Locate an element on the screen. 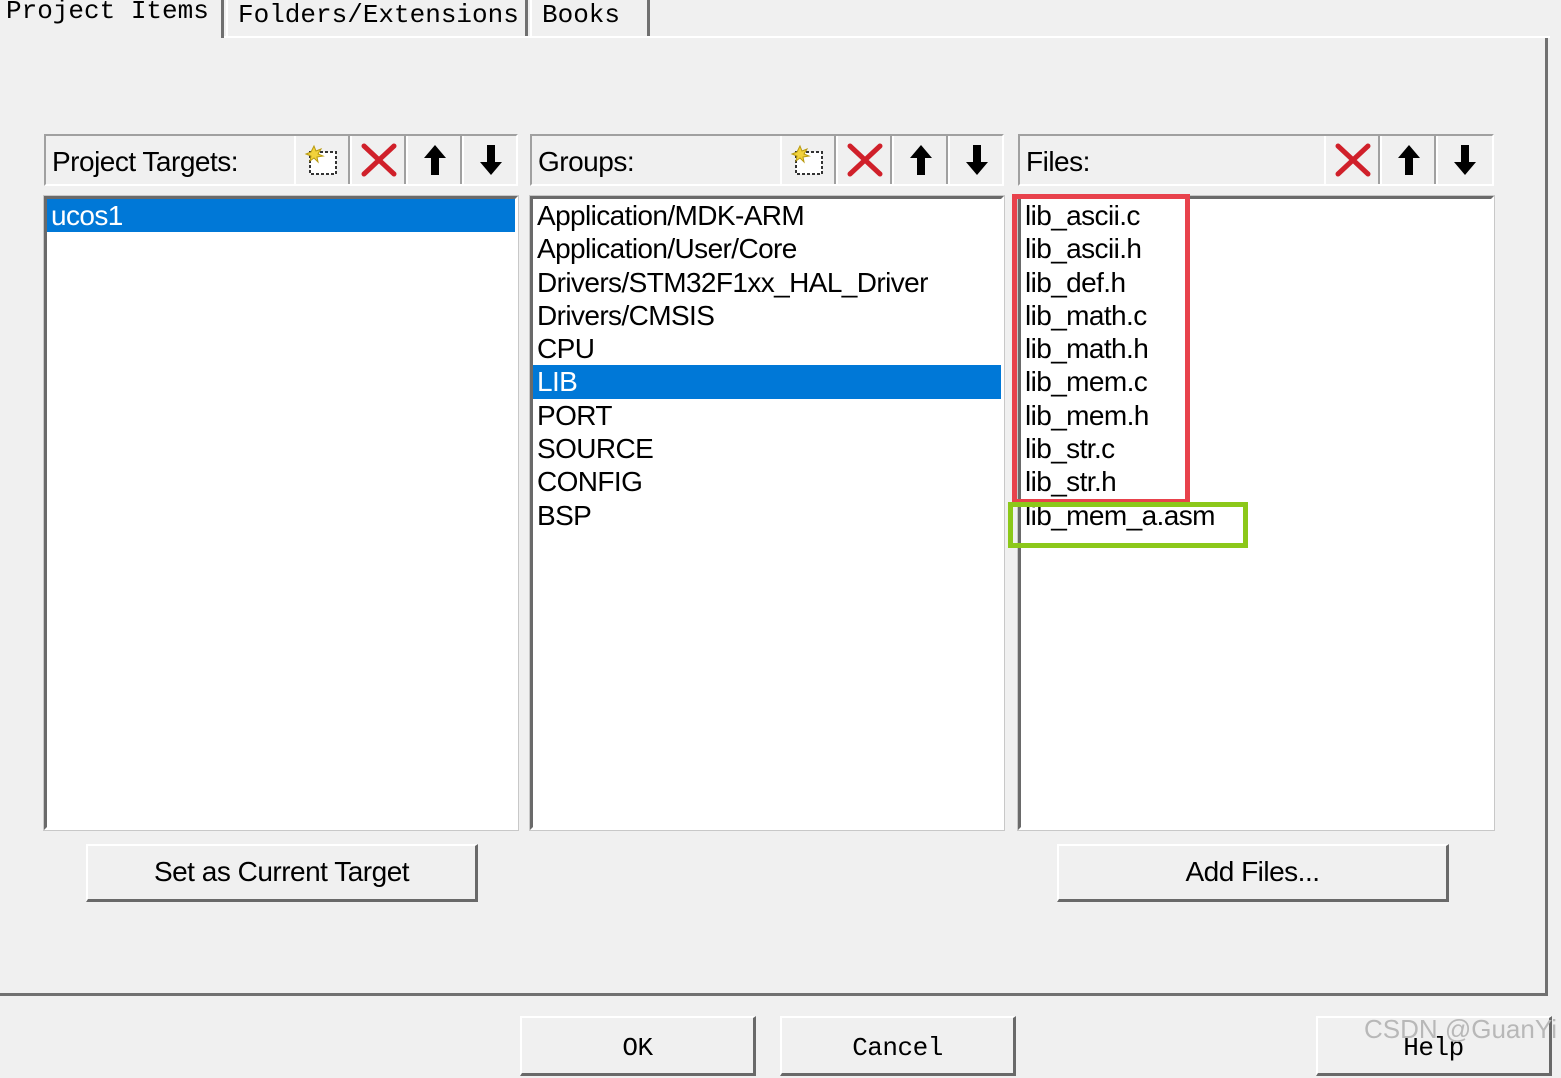 The height and width of the screenshot is (1078, 1561). new-target-button is located at coordinates (322, 160).